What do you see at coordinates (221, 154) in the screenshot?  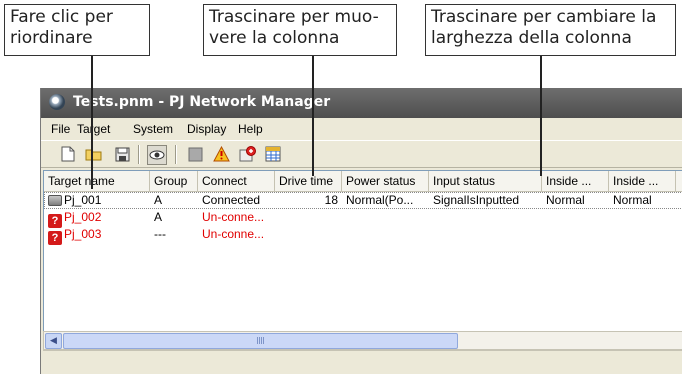 I see `warning-icon` at bounding box center [221, 154].